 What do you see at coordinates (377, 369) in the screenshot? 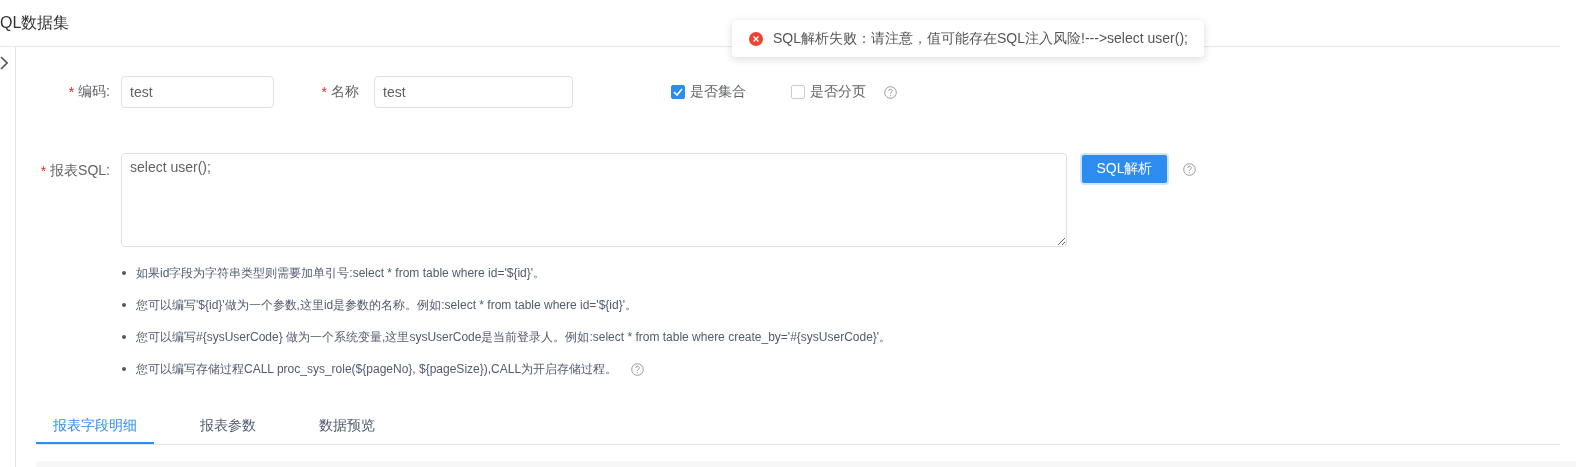
I see `hint-text: 您可以编写存储过程CALL proc_sys_role(${pageNo}, ${pageSize}),CALL为开启存储过程。` at bounding box center [377, 369].